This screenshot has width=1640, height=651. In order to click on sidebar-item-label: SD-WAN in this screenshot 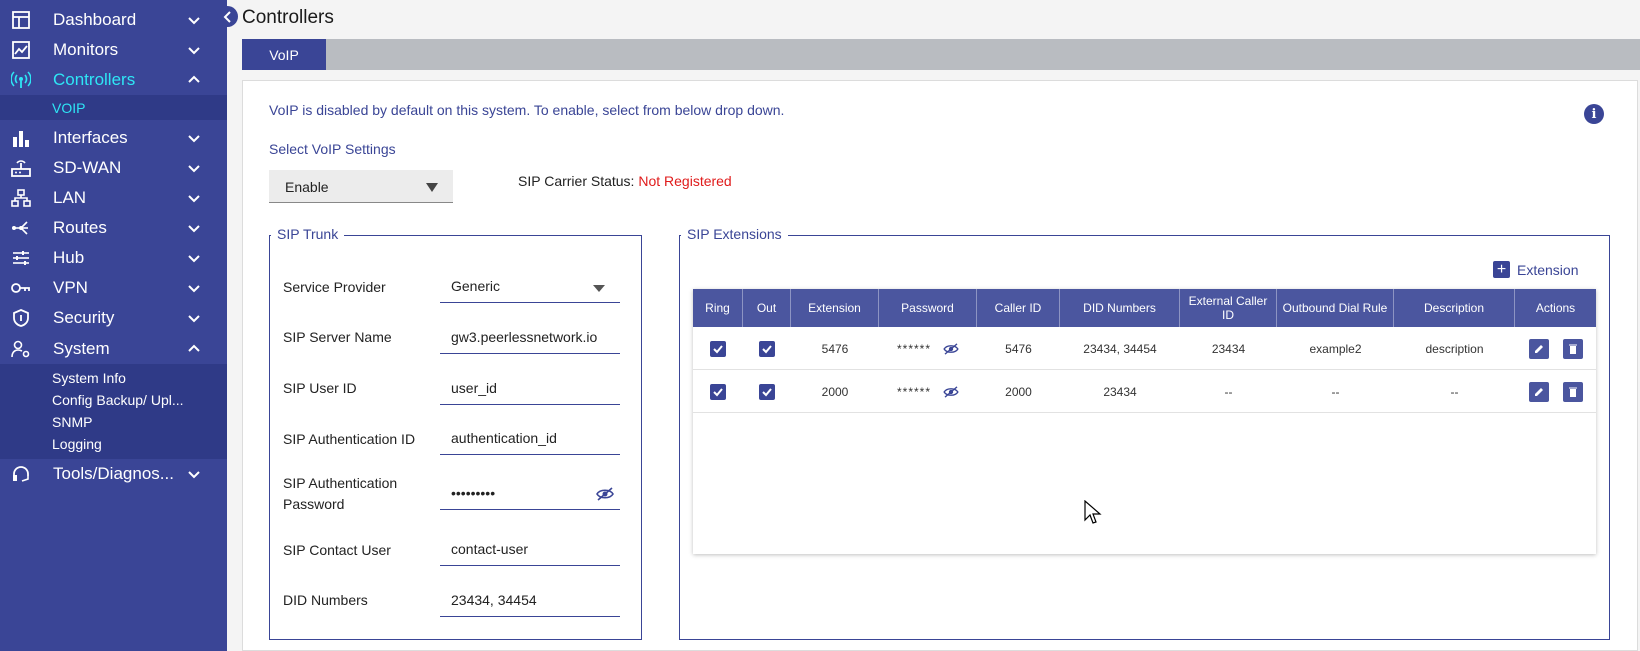, I will do `click(87, 167)`.